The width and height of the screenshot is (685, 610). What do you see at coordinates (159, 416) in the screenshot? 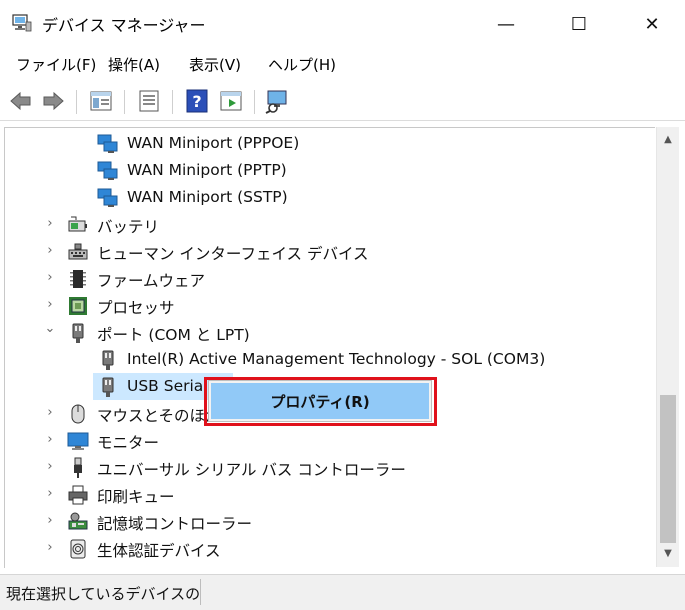
I see `tree-item-label: マウスとそのほか` at bounding box center [159, 416].